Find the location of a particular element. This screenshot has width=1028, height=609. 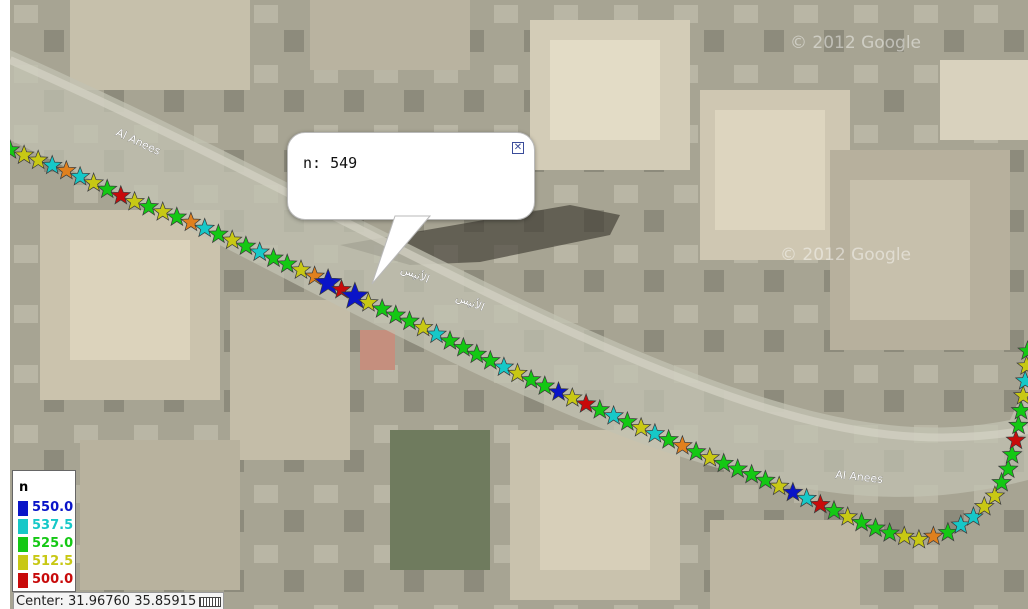

legend-label: 537.5 is located at coordinates (53, 525).